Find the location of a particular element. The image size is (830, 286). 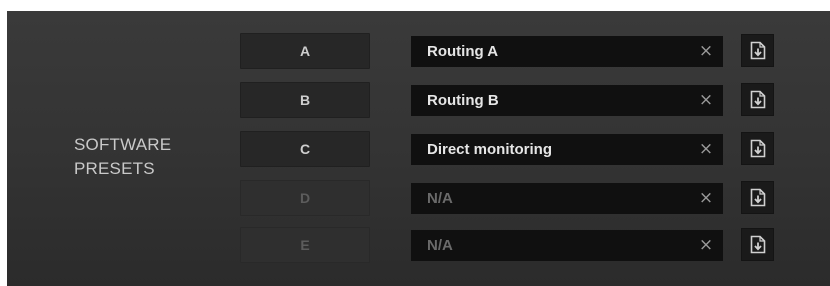

preset-name-field-a: Routing A × is located at coordinates (567, 51).